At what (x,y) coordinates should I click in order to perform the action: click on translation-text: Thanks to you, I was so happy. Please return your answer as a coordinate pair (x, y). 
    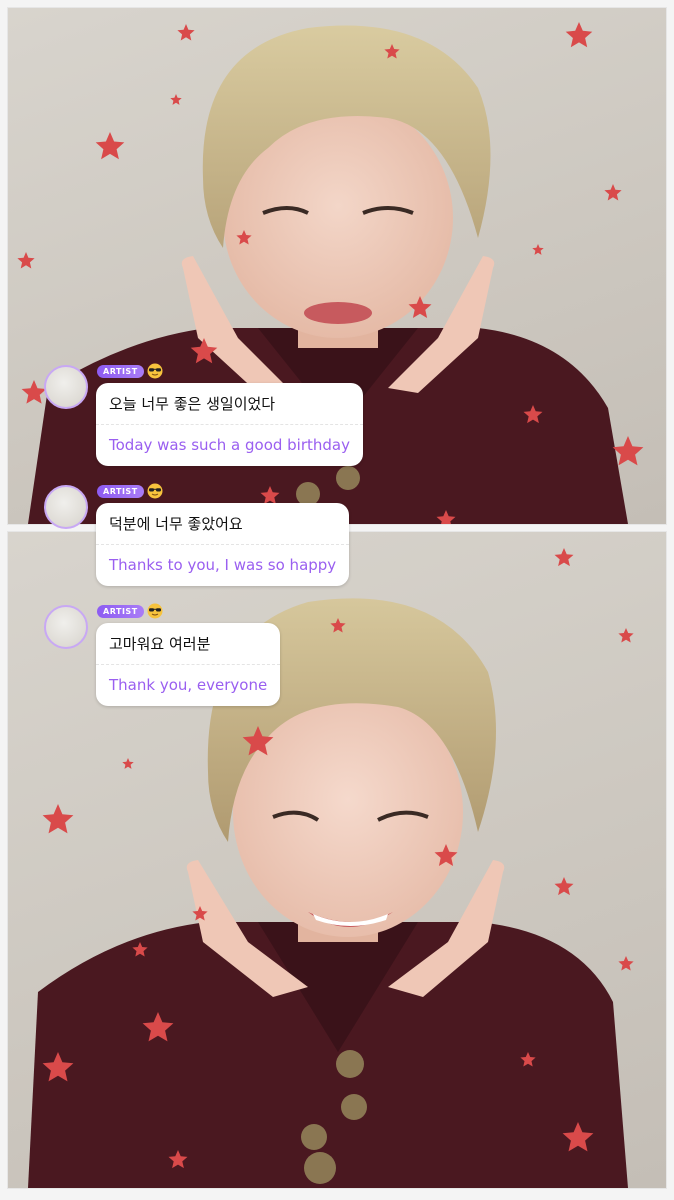
    Looking at the image, I should click on (223, 565).